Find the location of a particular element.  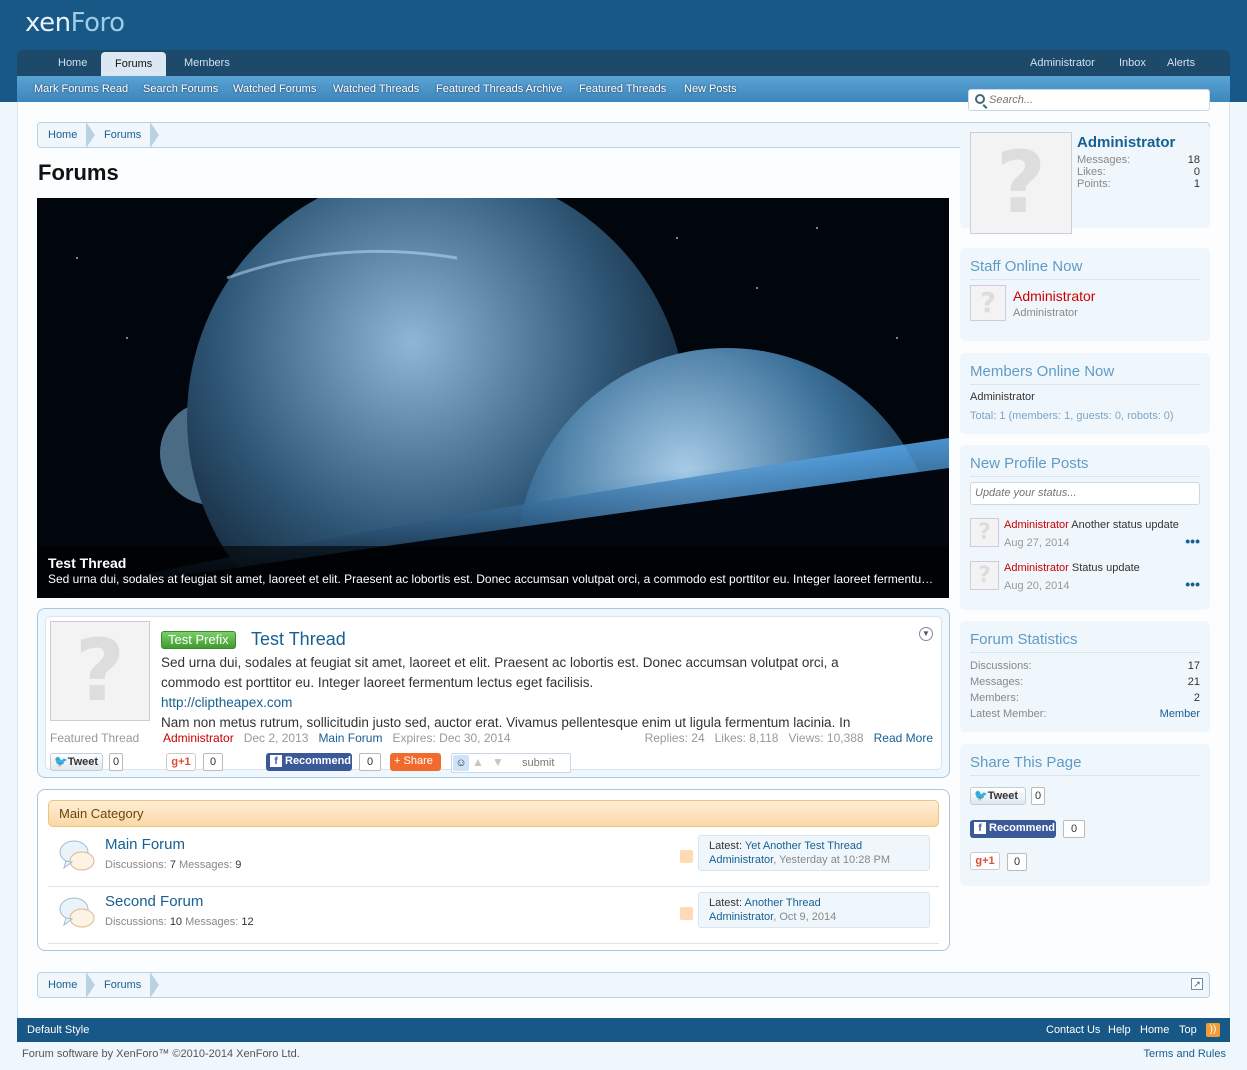

upvote-icon: ▲ is located at coordinates (478, 762).